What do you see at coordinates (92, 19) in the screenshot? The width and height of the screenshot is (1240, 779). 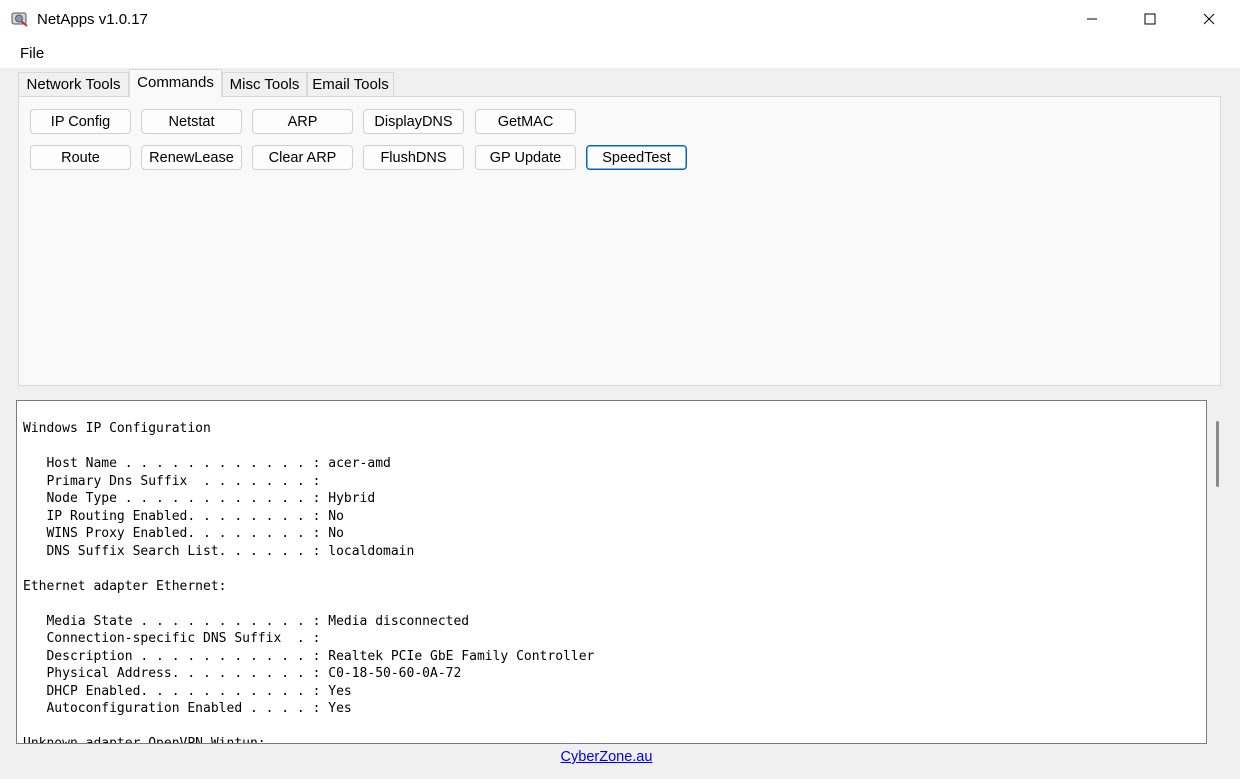 I see `window-title: NetApps v1.0.17` at bounding box center [92, 19].